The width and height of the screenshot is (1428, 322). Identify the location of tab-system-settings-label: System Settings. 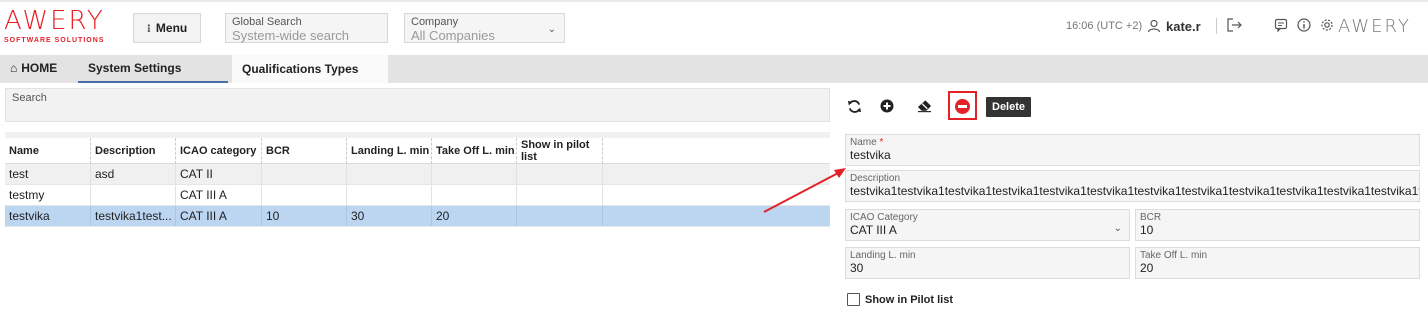
(135, 68).